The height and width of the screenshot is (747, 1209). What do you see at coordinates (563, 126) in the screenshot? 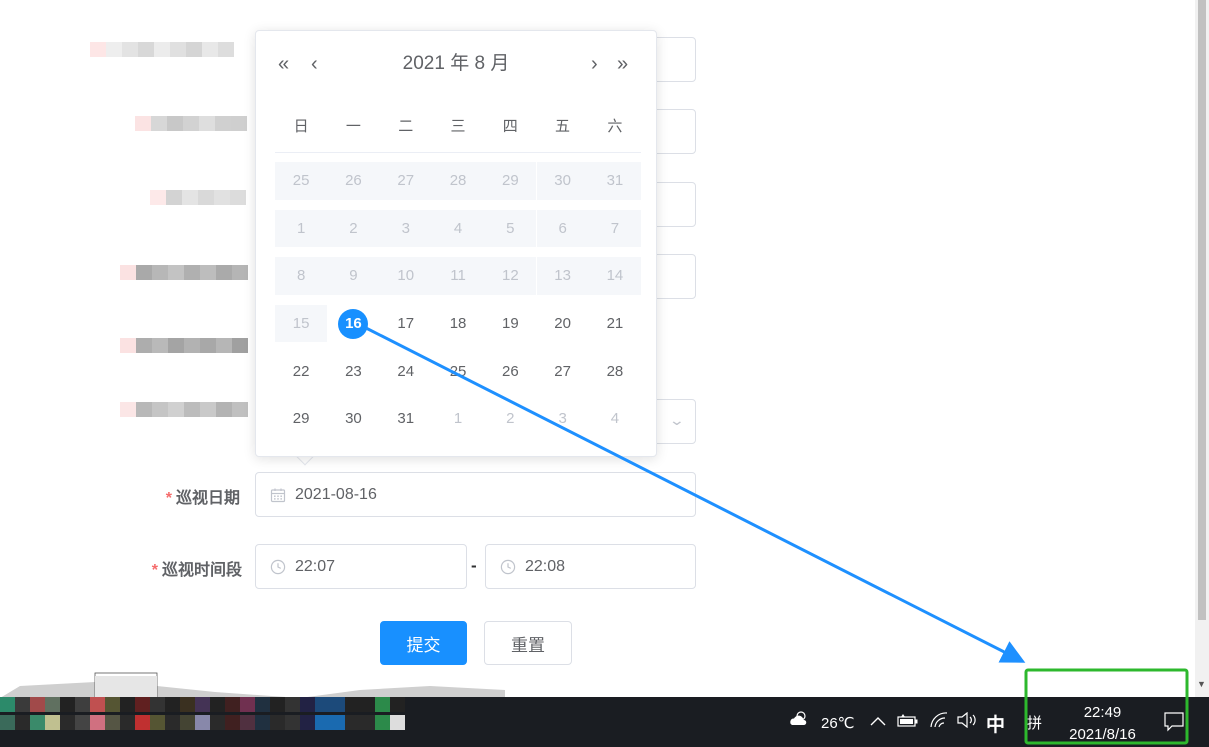
I see `weekday-label: 五` at bounding box center [563, 126].